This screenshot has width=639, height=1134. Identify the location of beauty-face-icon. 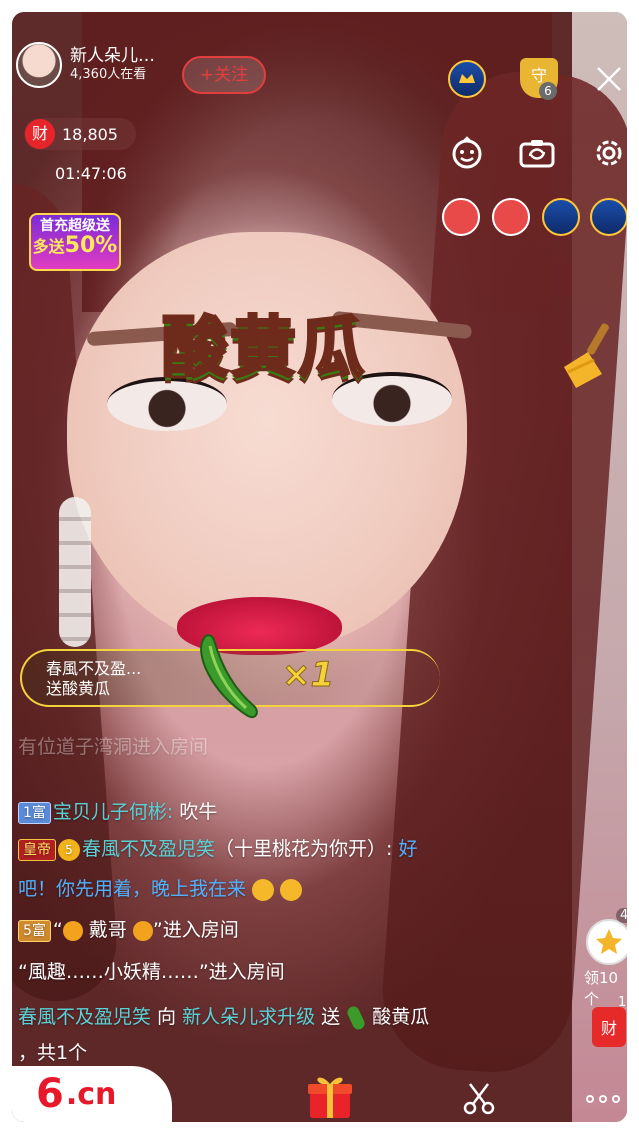
(467, 153).